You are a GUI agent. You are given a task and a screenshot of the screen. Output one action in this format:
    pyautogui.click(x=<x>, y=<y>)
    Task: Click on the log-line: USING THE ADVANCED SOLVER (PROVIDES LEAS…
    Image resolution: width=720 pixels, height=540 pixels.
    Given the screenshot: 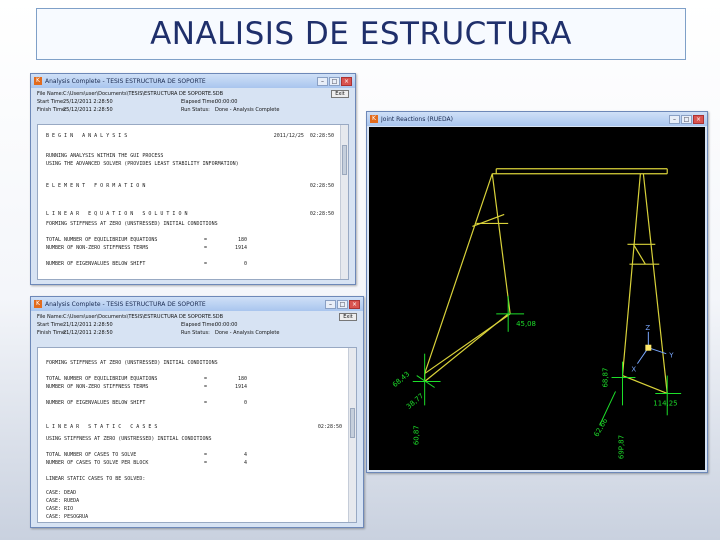 What is the action you would take?
    pyautogui.click(x=142, y=164)
    